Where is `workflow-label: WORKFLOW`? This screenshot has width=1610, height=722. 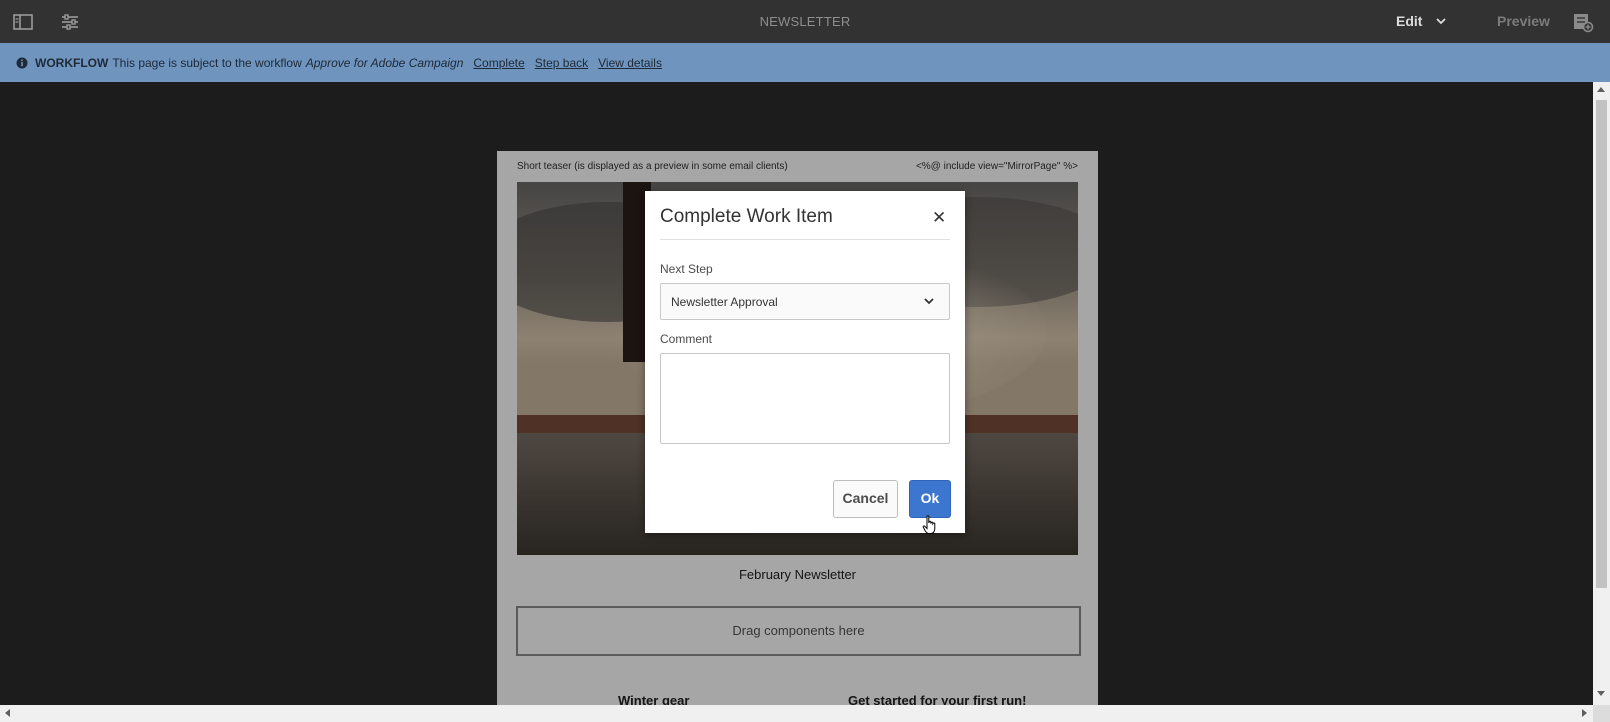
workflow-label: WORKFLOW is located at coordinates (72, 62).